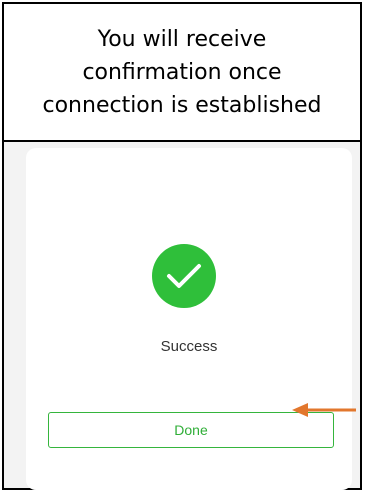 The image size is (368, 497). What do you see at coordinates (189, 346) in the screenshot?
I see `status-label: Success` at bounding box center [189, 346].